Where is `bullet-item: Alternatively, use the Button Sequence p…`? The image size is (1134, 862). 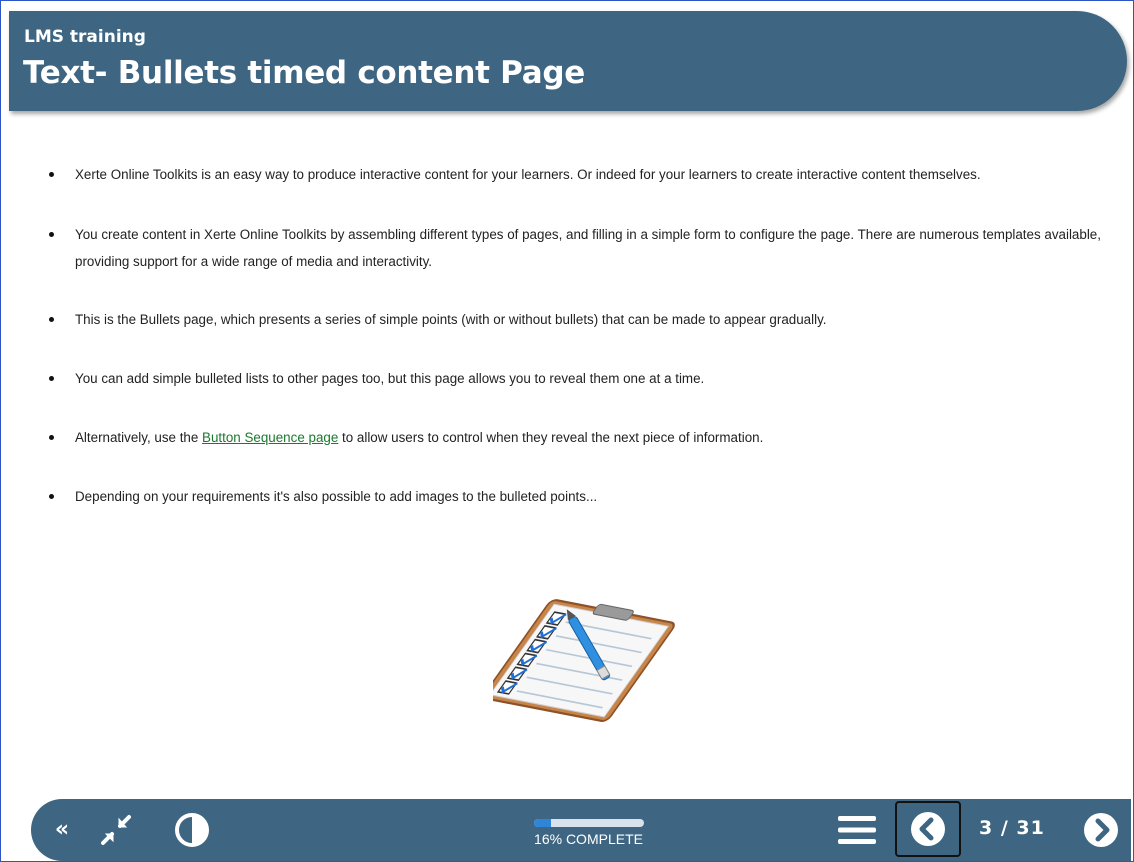 bullet-item: Alternatively, use the Button Sequence p… is located at coordinates (586, 437).